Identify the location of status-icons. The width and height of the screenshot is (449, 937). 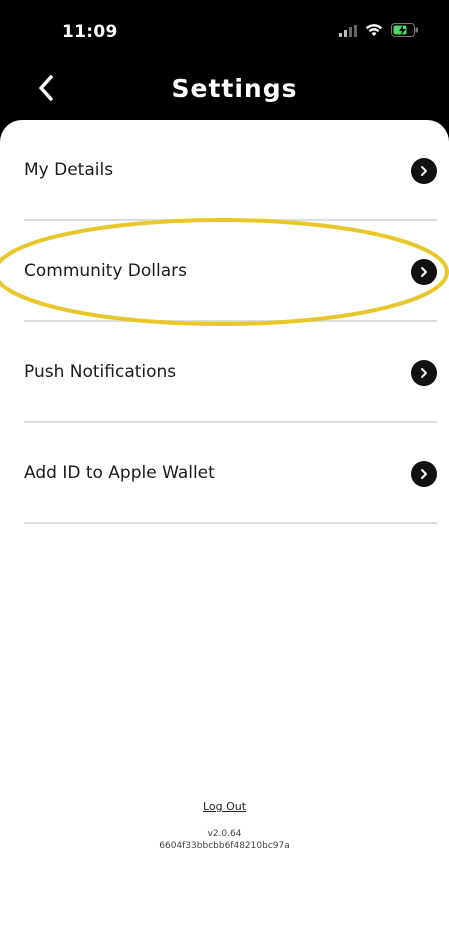
(379, 31).